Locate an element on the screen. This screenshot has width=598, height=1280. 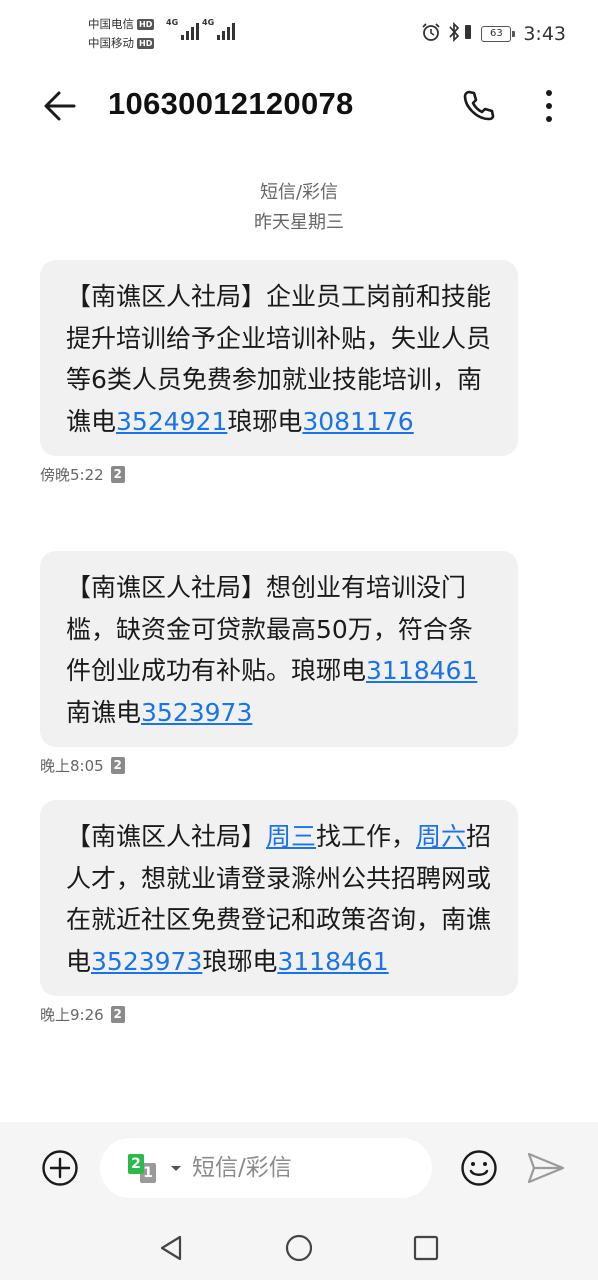
message-time: 晚上8:05 is located at coordinates (72, 765).